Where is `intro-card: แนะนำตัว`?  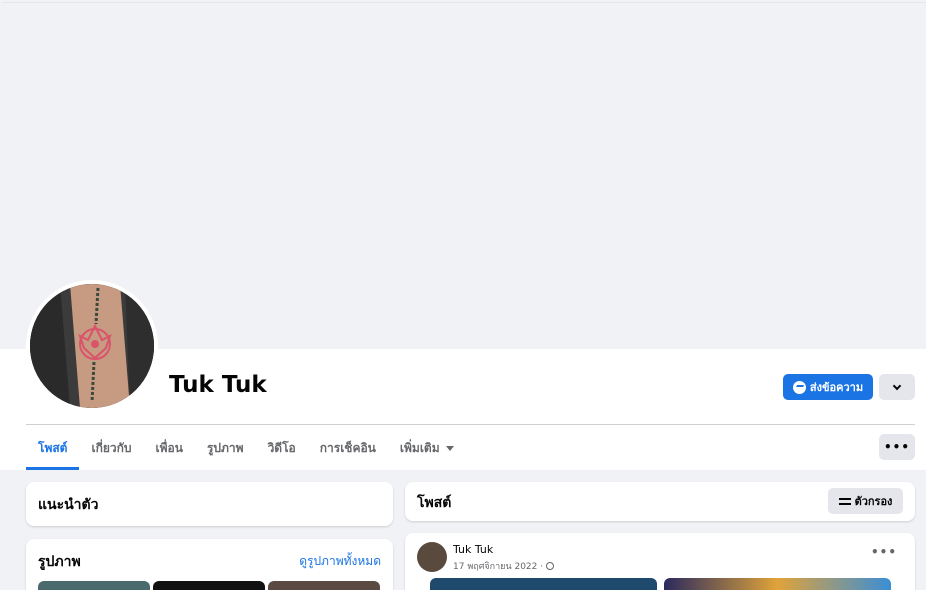
intro-card: แนะนำตัว is located at coordinates (209, 504).